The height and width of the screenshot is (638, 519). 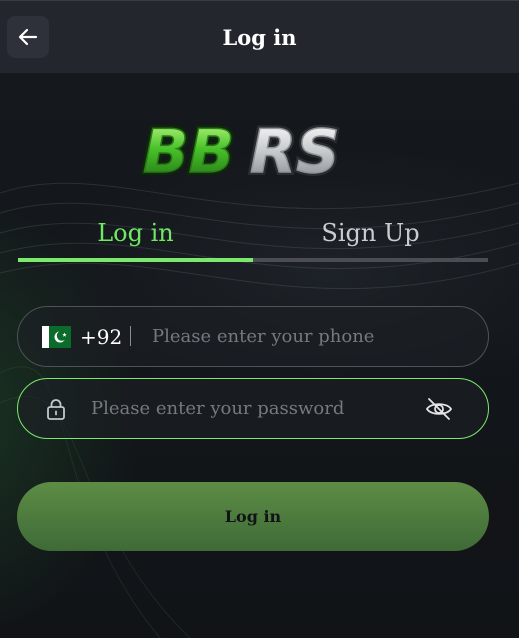 What do you see at coordinates (439, 409) in the screenshot?
I see `eye-off-icon` at bounding box center [439, 409].